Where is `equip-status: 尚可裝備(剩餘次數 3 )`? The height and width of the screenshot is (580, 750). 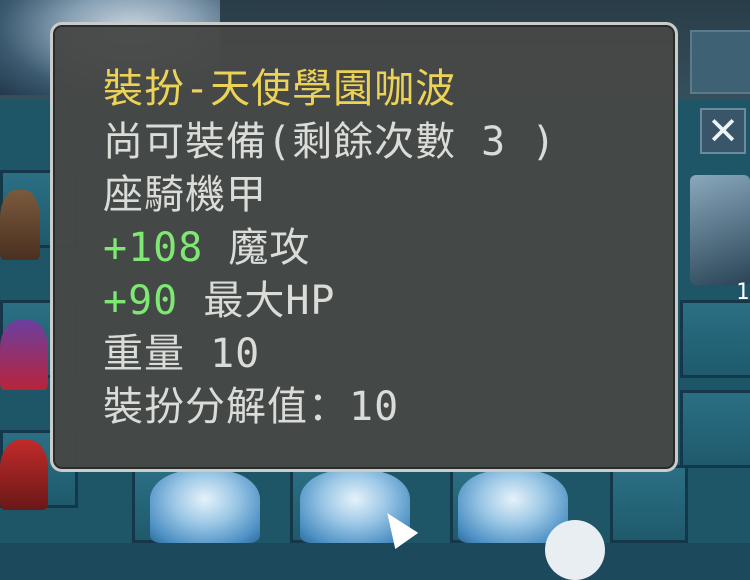
equip-status: 尚可裝備(剩餘次數 3 ) is located at coordinates (330, 142).